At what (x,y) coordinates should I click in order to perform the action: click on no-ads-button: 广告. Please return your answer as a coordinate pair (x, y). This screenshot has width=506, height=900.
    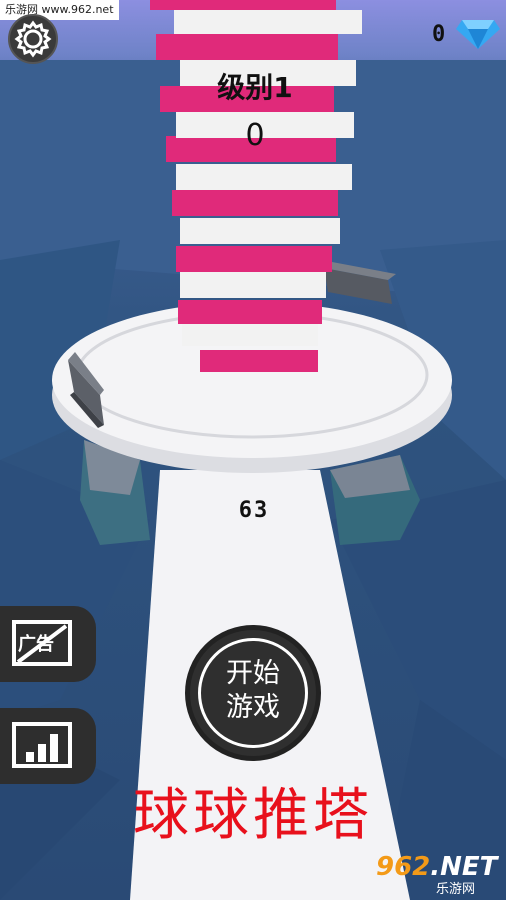
    Looking at the image, I should click on (48, 644).